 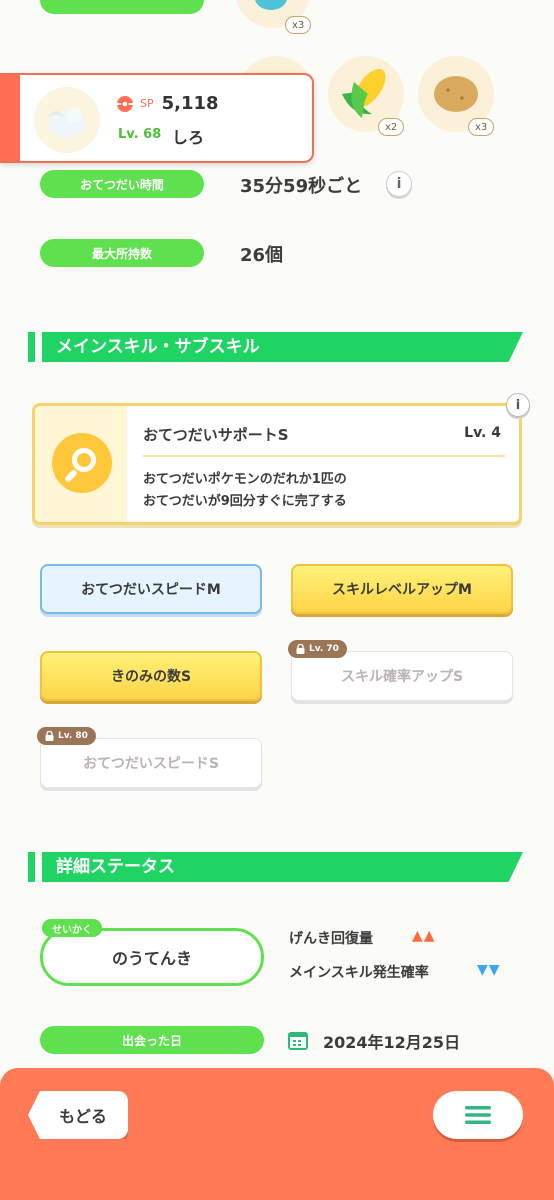 What do you see at coordinates (392, 1042) in the screenshot?
I see `met-date-value: 2024年12月25日` at bounding box center [392, 1042].